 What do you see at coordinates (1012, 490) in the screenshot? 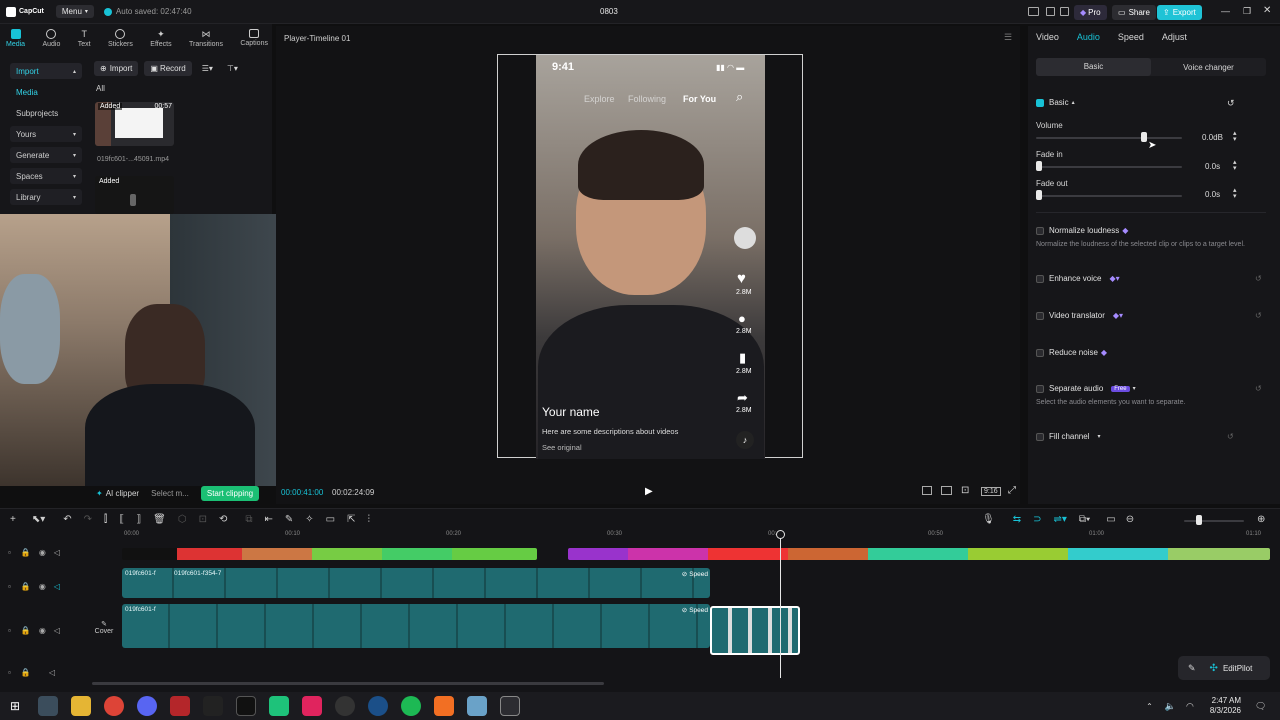
I see `fullscreen-icon: ⤢` at bounding box center [1012, 490].